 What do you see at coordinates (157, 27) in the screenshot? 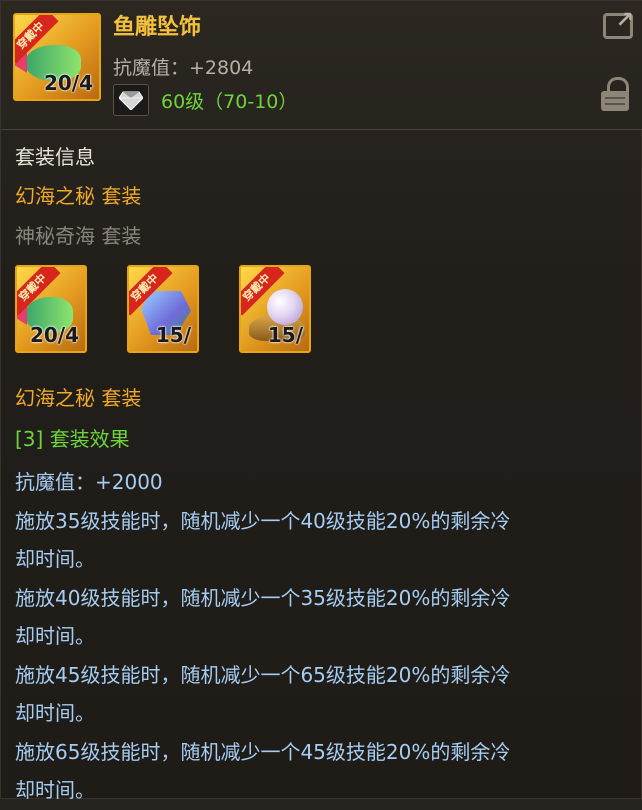
I see `item-name: 鱼雕坠饰` at bounding box center [157, 27].